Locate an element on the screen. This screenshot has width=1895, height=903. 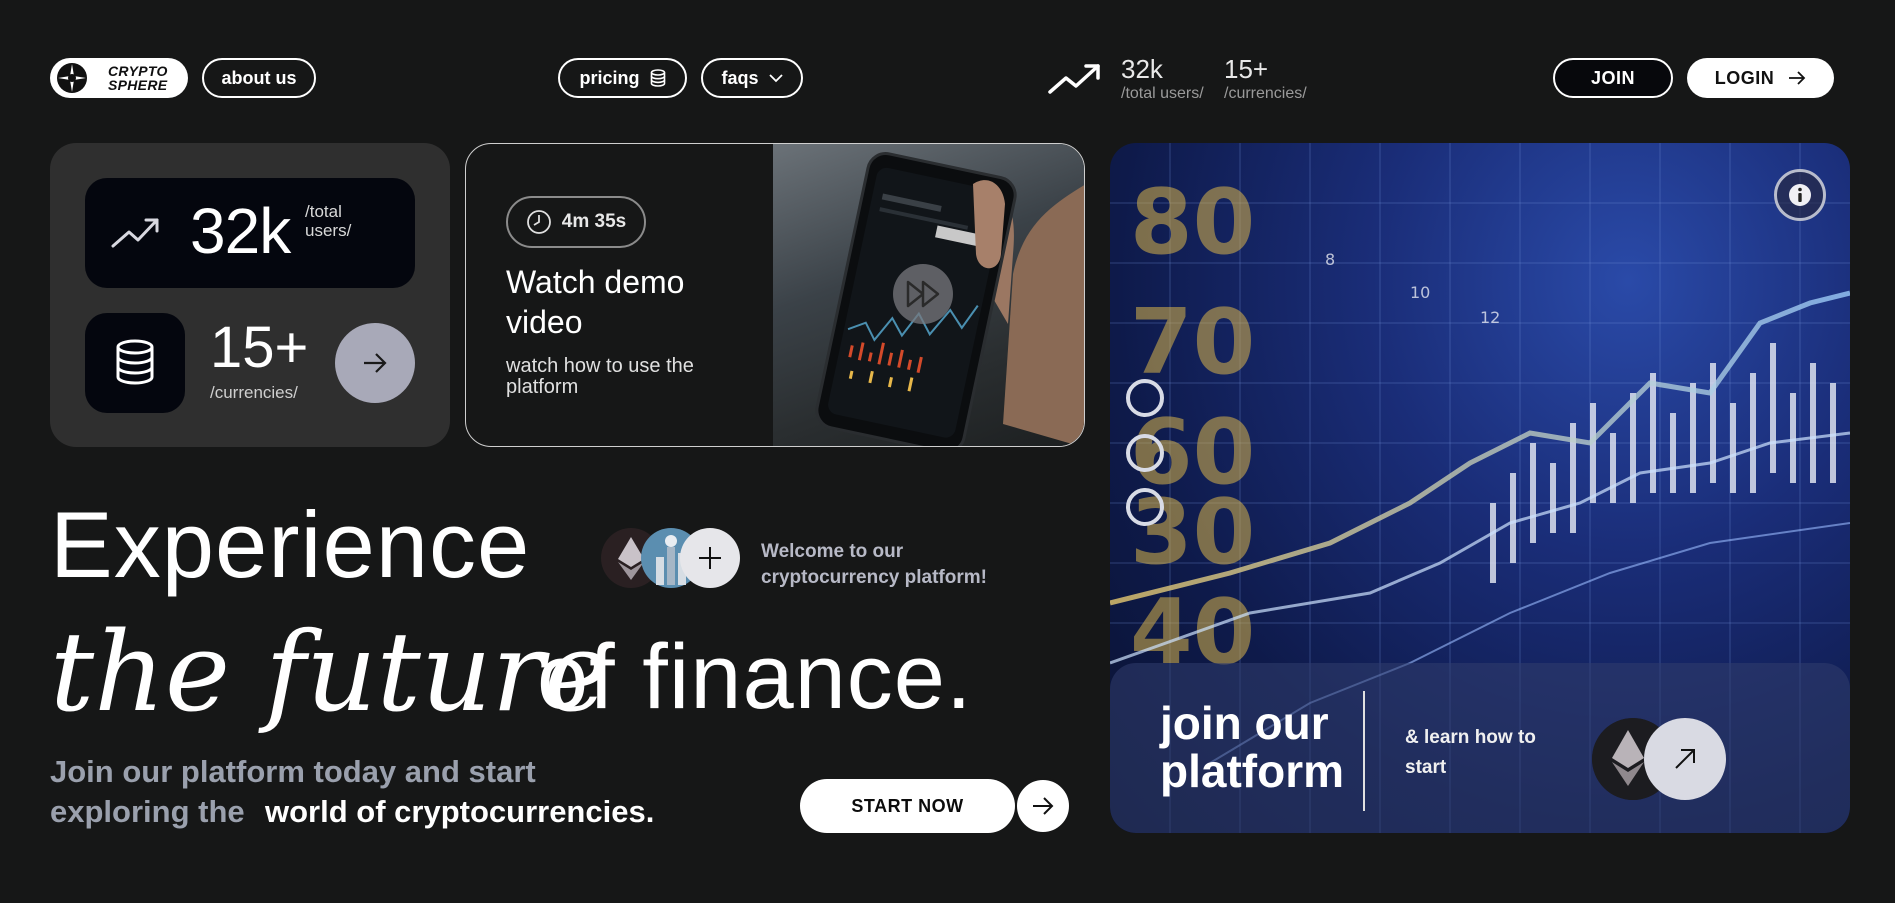
info-button is located at coordinates (1800, 195).